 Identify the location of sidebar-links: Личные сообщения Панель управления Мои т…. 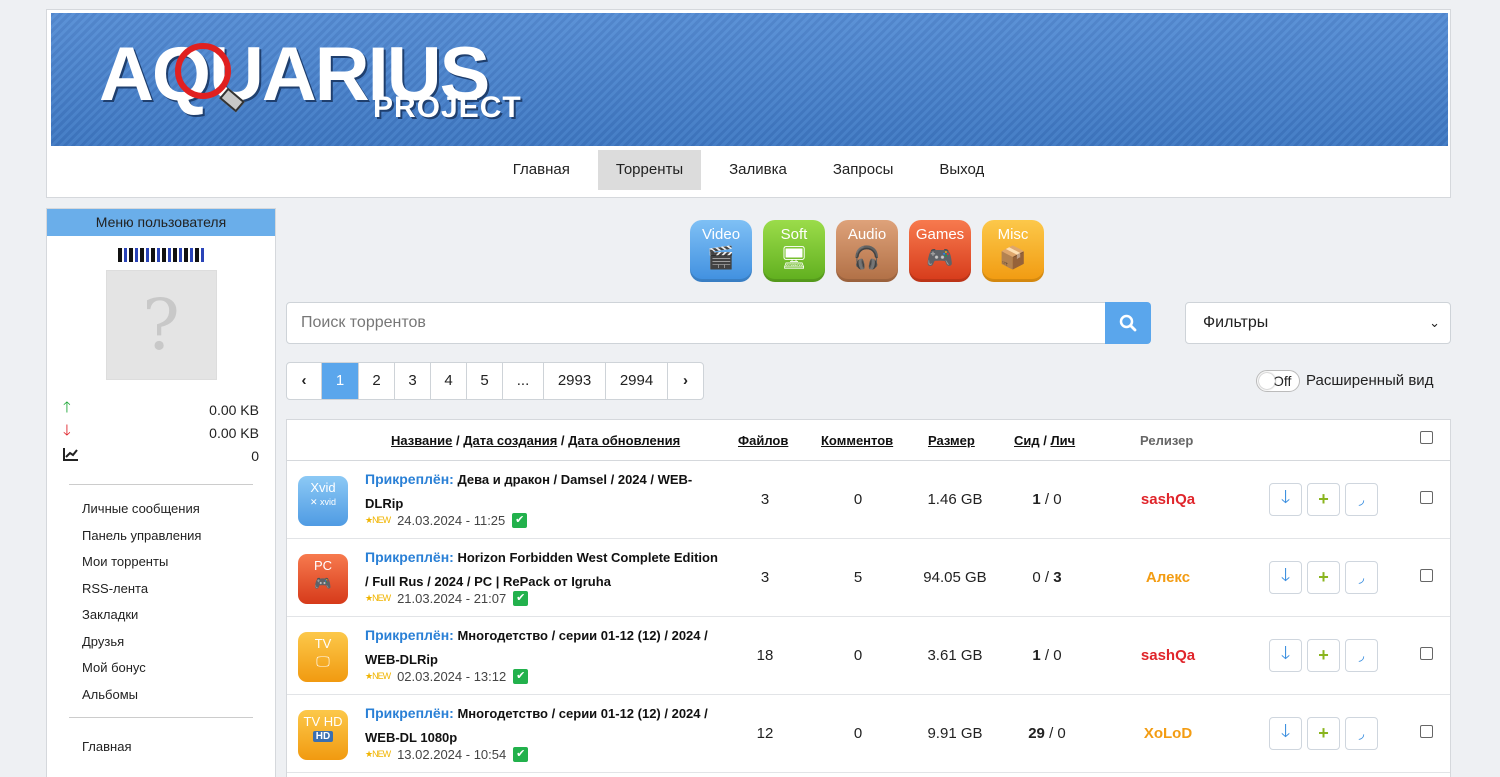
(161, 599).